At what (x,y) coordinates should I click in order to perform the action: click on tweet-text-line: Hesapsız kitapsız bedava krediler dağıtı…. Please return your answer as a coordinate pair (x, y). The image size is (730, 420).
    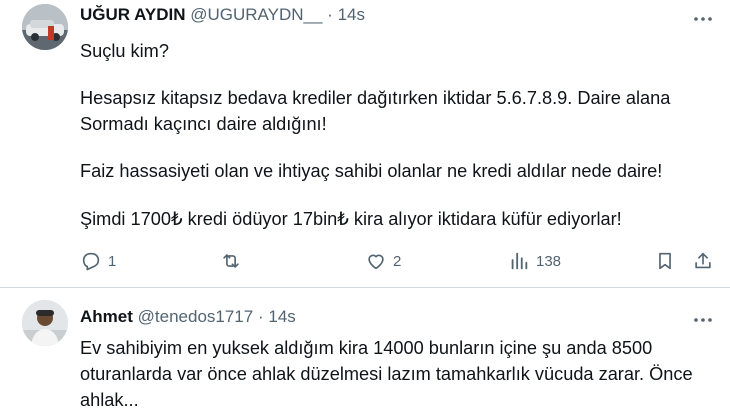
    Looking at the image, I should click on (375, 98).